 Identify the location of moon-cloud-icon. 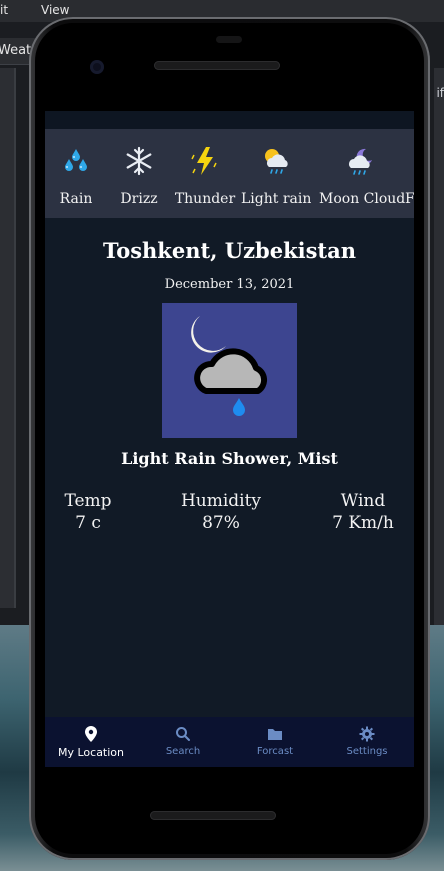
(360, 161).